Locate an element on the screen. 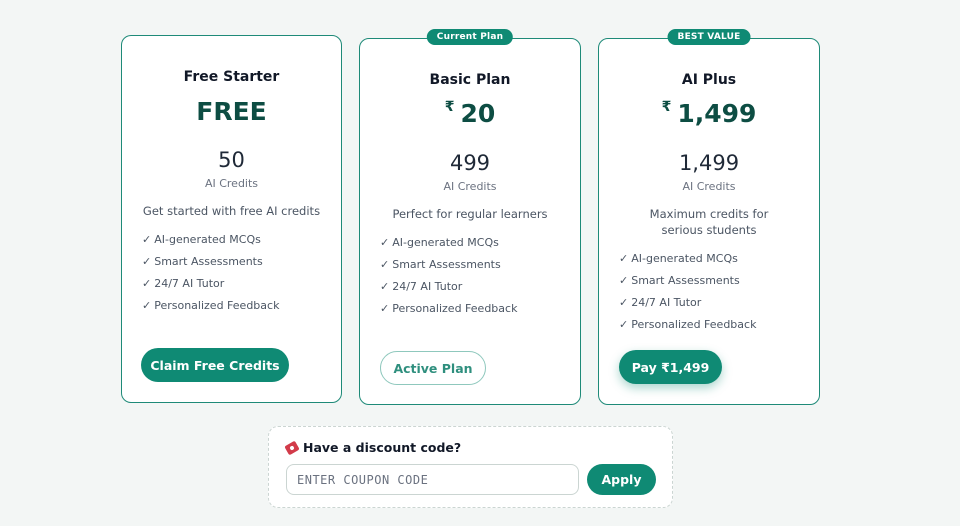 Image resolution: width=960 pixels, height=526 pixels. plan-description: Maximum credits for serious students is located at coordinates (709, 222).